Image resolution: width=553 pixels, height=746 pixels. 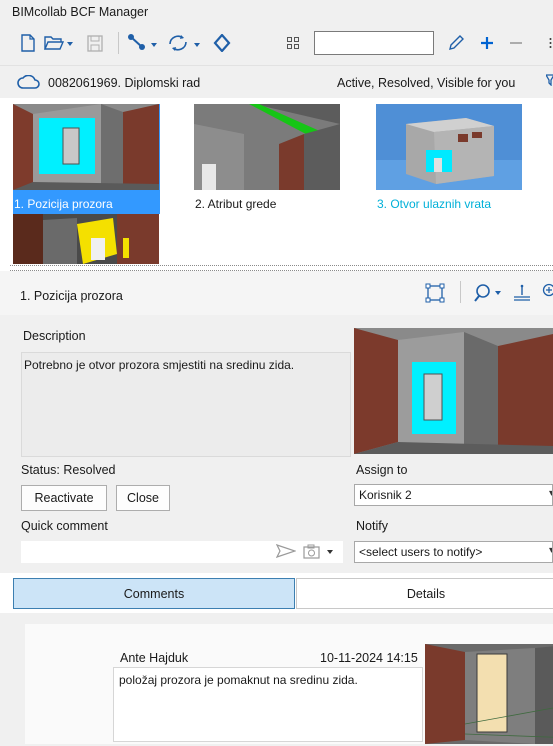 I want to click on issue-item: 3. Otvor ulaznih vrata, so click(x=449, y=159).